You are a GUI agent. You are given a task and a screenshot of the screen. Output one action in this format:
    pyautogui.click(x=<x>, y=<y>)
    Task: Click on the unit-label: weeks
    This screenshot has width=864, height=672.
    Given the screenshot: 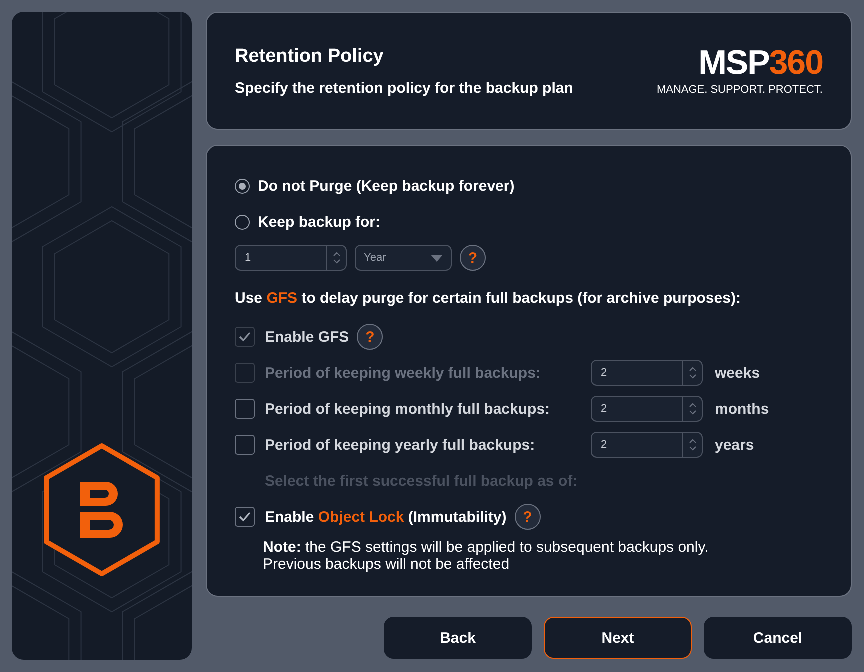 What is the action you would take?
    pyautogui.click(x=737, y=373)
    